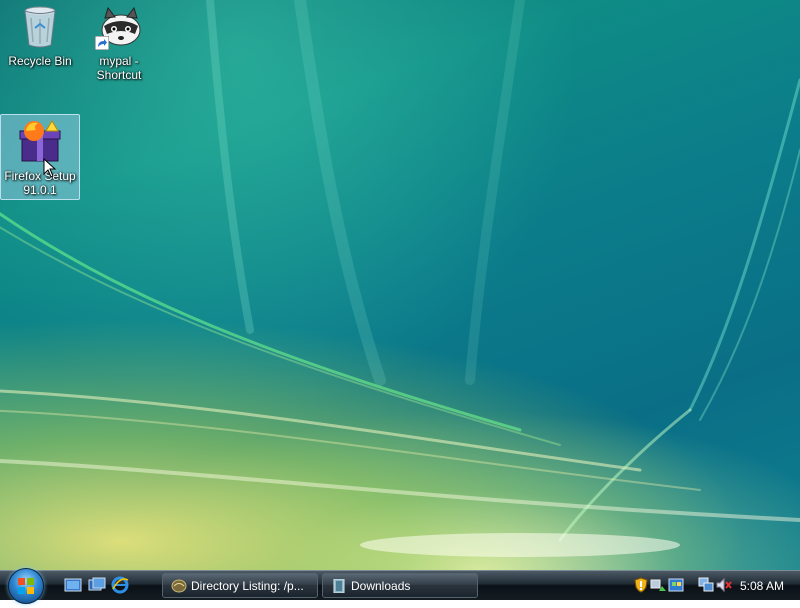 This screenshot has height=608, width=800. I want to click on windows-orb-icon, so click(26, 586).